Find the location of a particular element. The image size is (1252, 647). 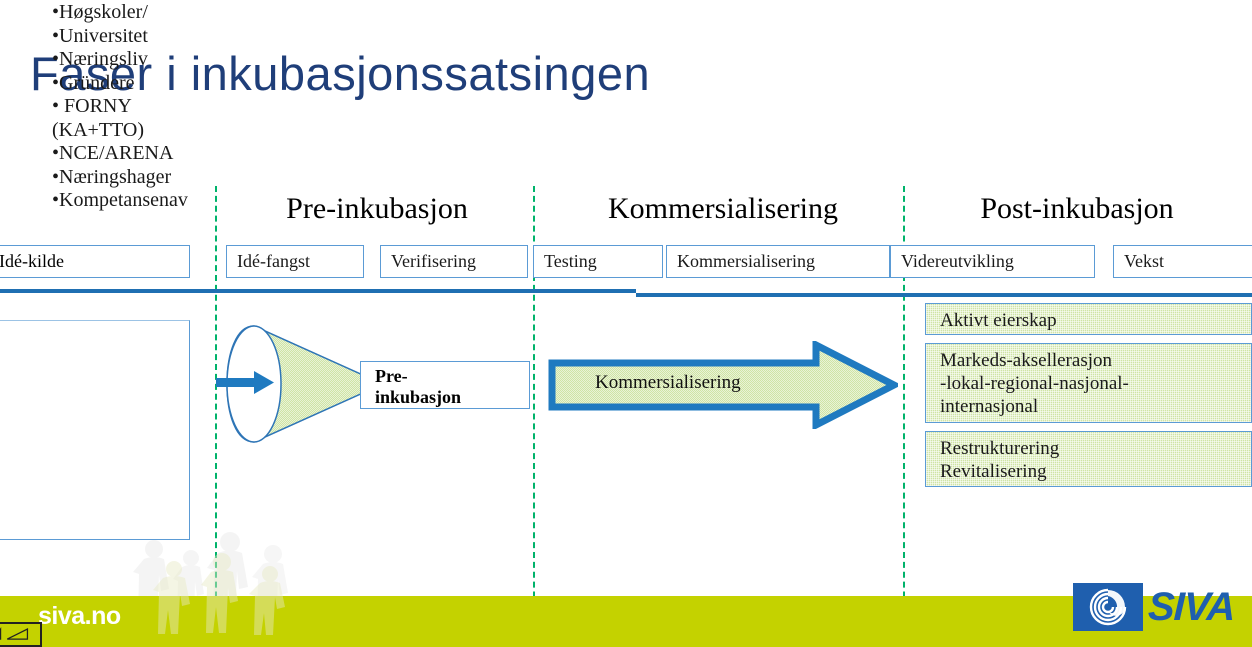

phase-header-pre-inkubasjon: Pre-inkubasjon is located at coordinates (377, 208).